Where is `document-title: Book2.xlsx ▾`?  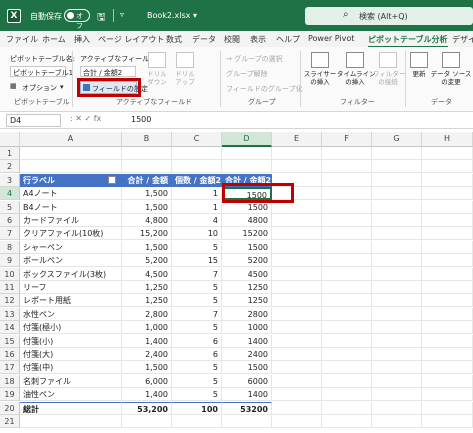 document-title: Book2.xlsx ▾ is located at coordinates (172, 15).